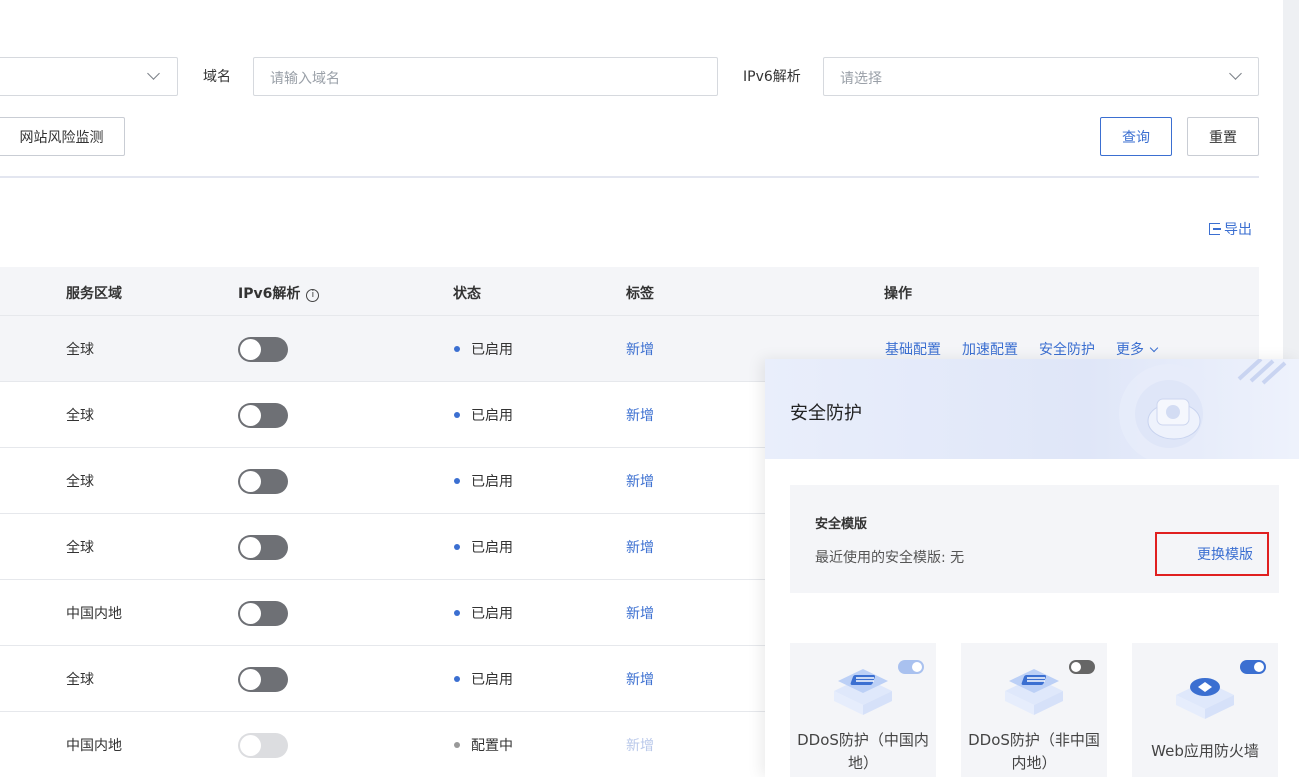  I want to click on ipv6-filter-label: IPv6解析, so click(772, 77).